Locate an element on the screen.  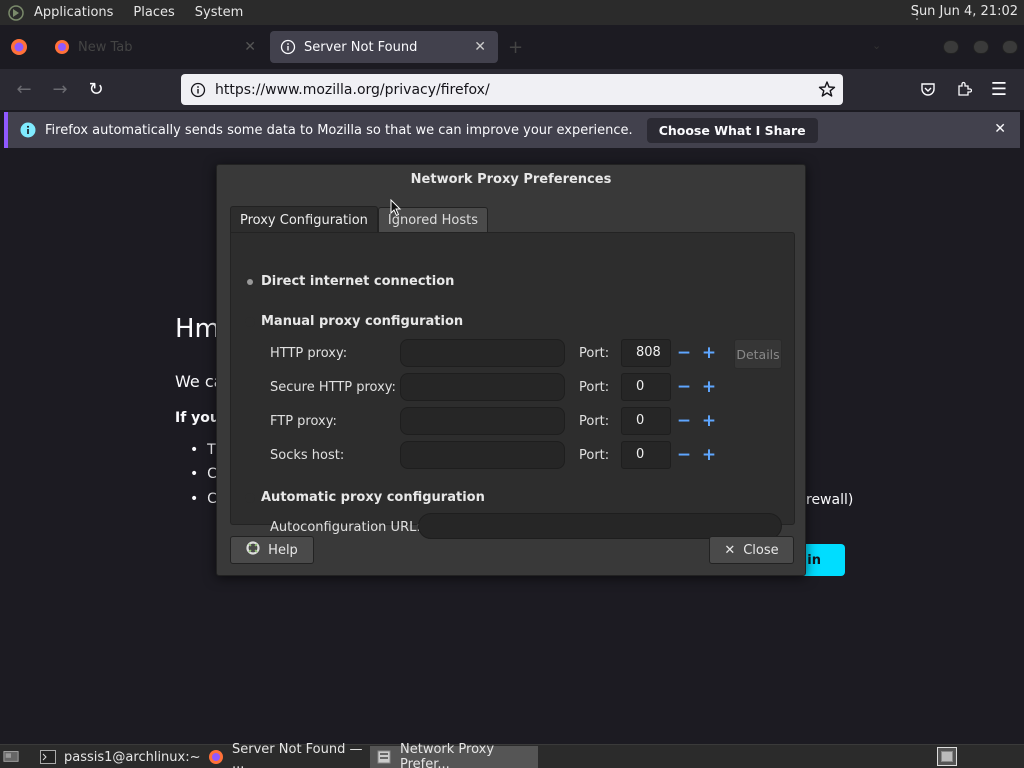
system-menu: System is located at coordinates (219, 12).